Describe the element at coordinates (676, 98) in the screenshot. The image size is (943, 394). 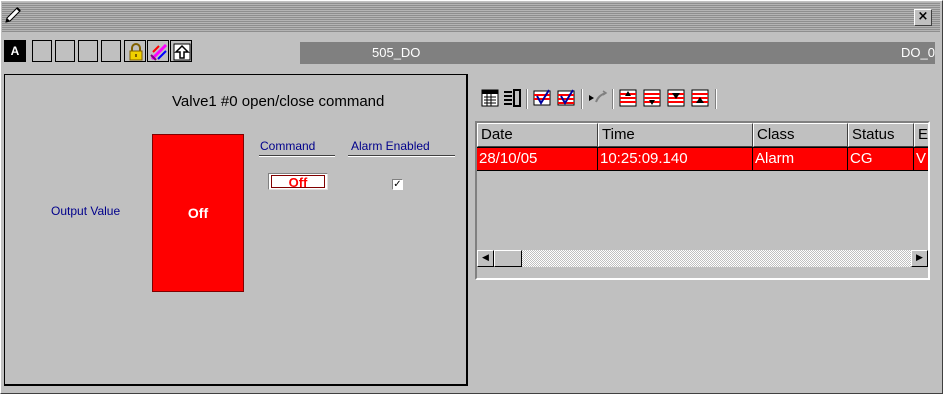
I see `sort-down-icon` at that location.